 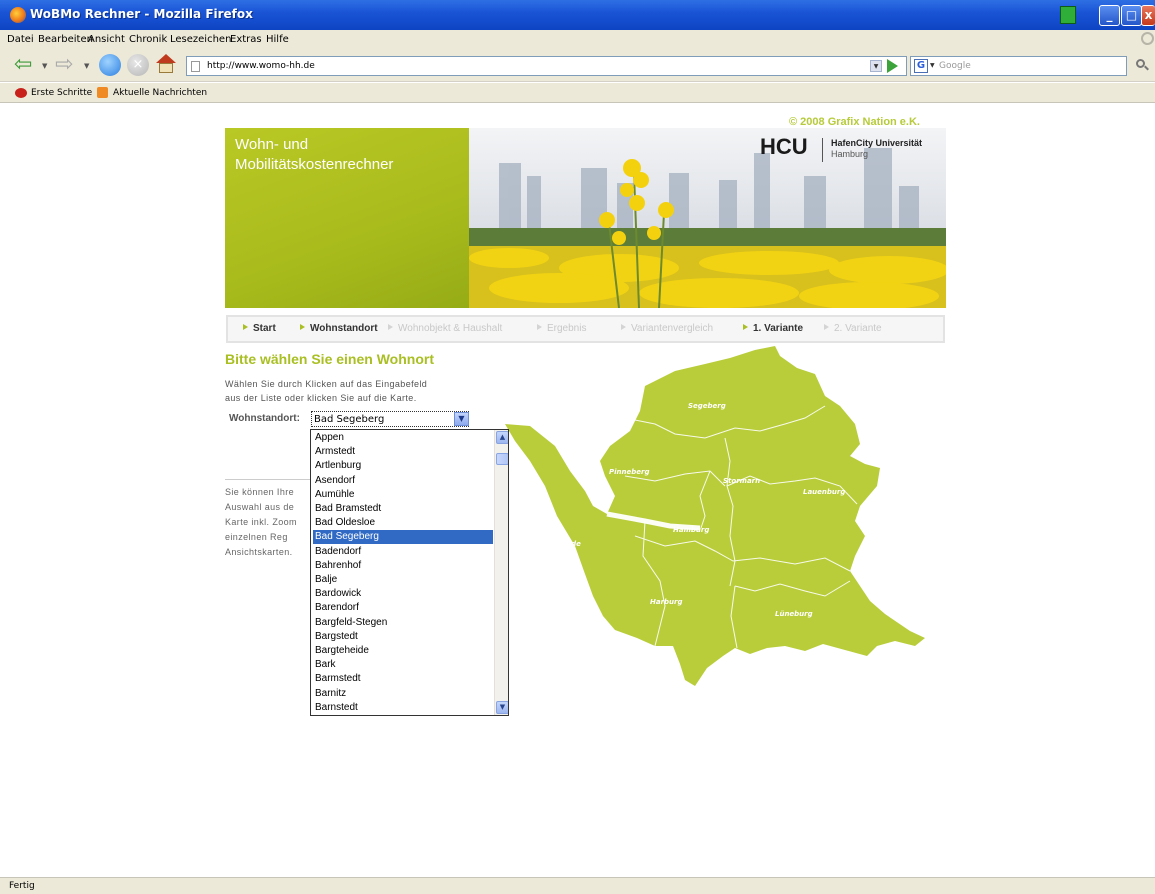 I want to click on banner-title: Wohn- und Mobilitätskostenrechner, so click(x=314, y=155).